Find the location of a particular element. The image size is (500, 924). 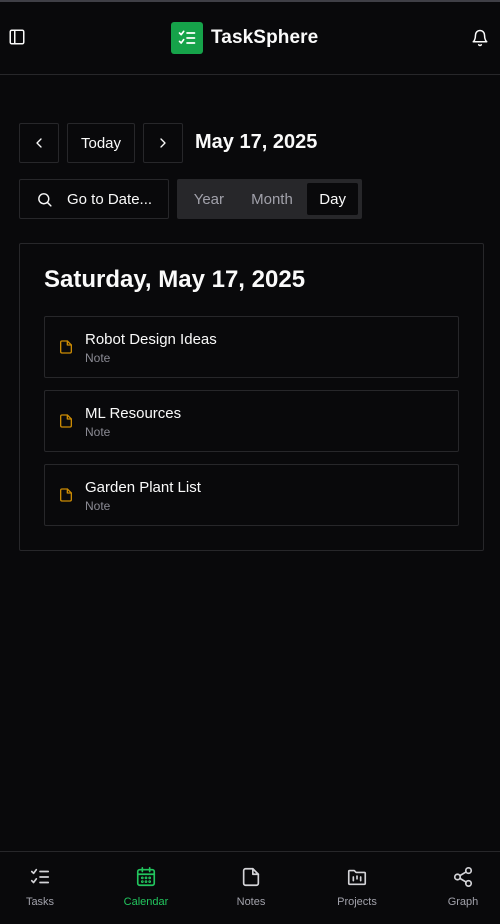

list-item: Garden Plant List Note is located at coordinates (251, 495).